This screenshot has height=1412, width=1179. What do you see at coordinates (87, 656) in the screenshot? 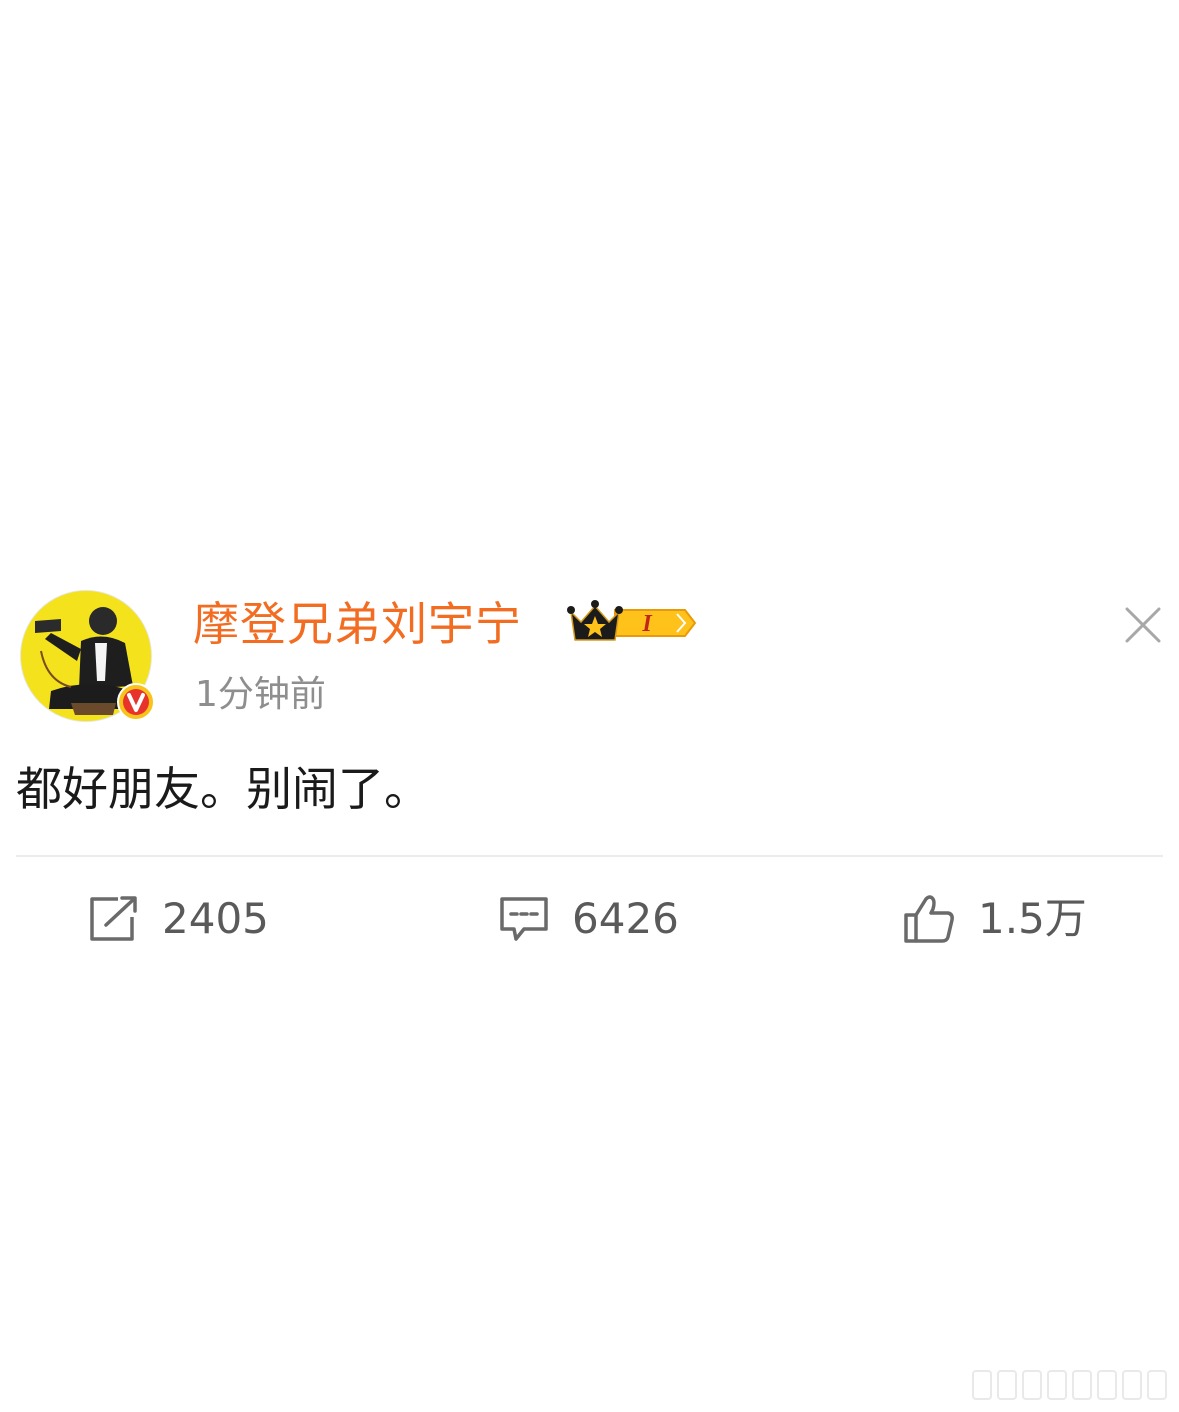
I see `author-avatar` at bounding box center [87, 656].